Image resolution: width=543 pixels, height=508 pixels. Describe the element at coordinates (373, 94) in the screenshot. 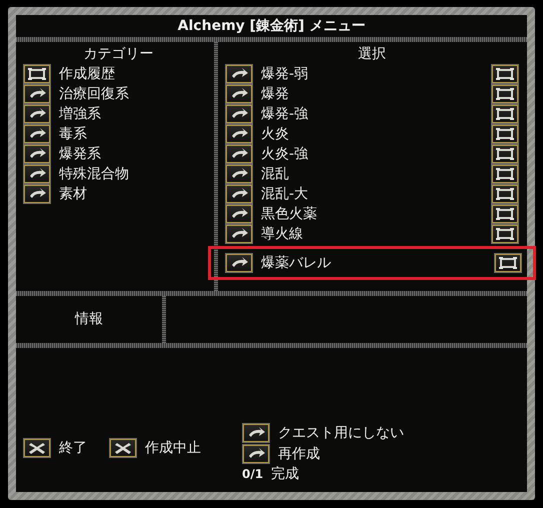

I see `recipe-row: 爆発` at that location.